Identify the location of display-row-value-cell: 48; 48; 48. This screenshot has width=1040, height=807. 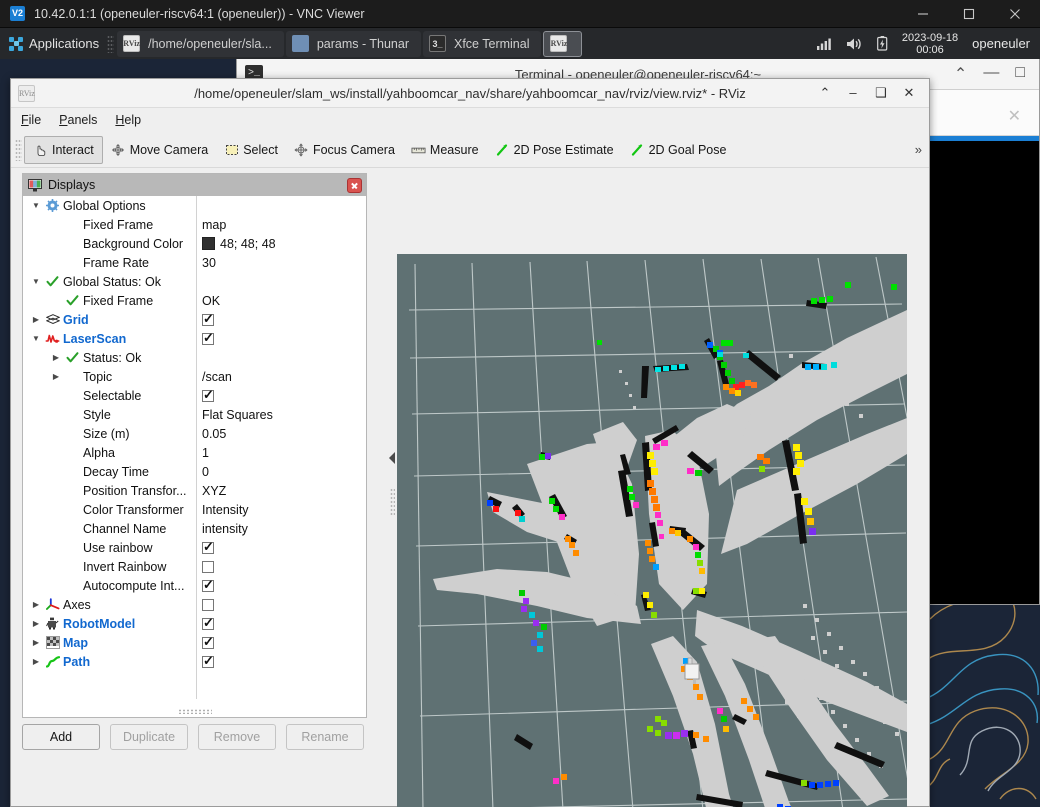
(236, 244).